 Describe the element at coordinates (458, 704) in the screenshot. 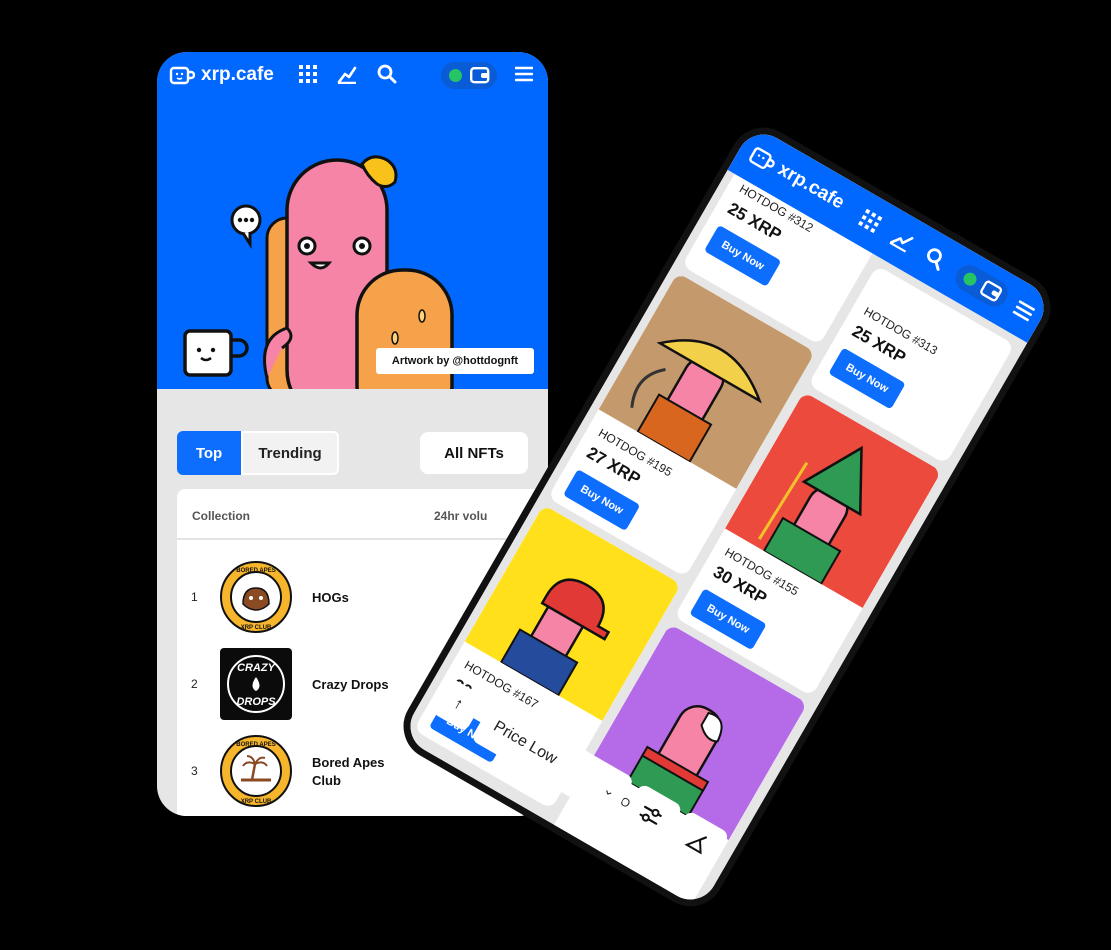

I see `arrow-up-icon: ↑` at that location.